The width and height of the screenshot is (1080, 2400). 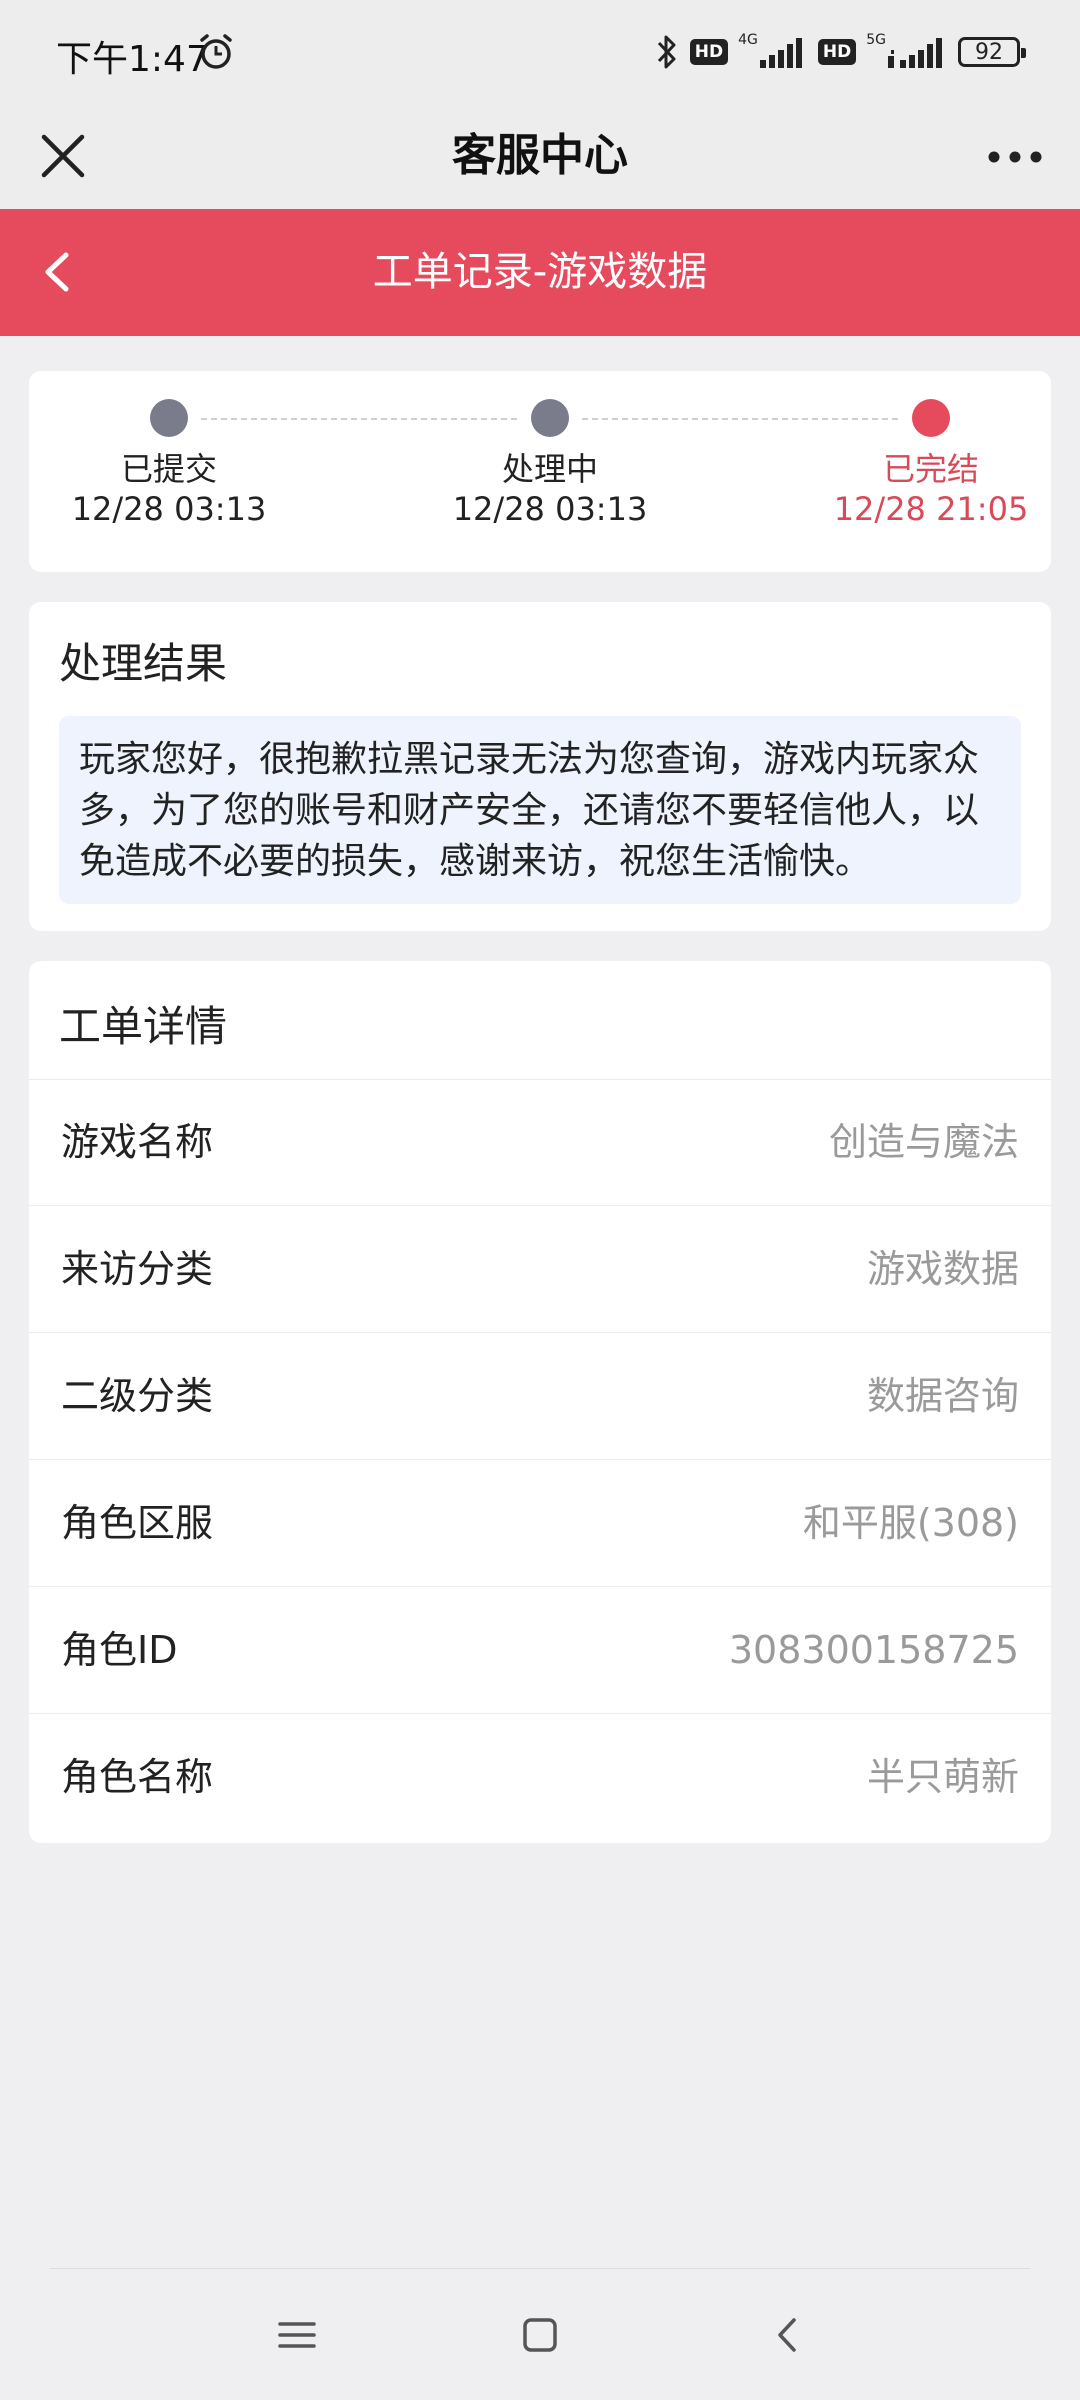 I want to click on detail-key: 角色ID, so click(x=119, y=1650).